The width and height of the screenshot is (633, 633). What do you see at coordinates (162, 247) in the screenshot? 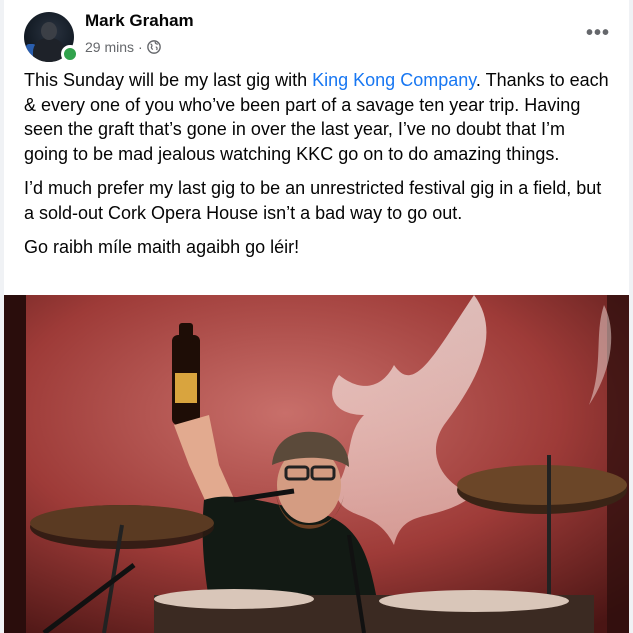
I see `post-paragraph-3: Go raibh míle maith agaibh go léir!` at bounding box center [162, 247].